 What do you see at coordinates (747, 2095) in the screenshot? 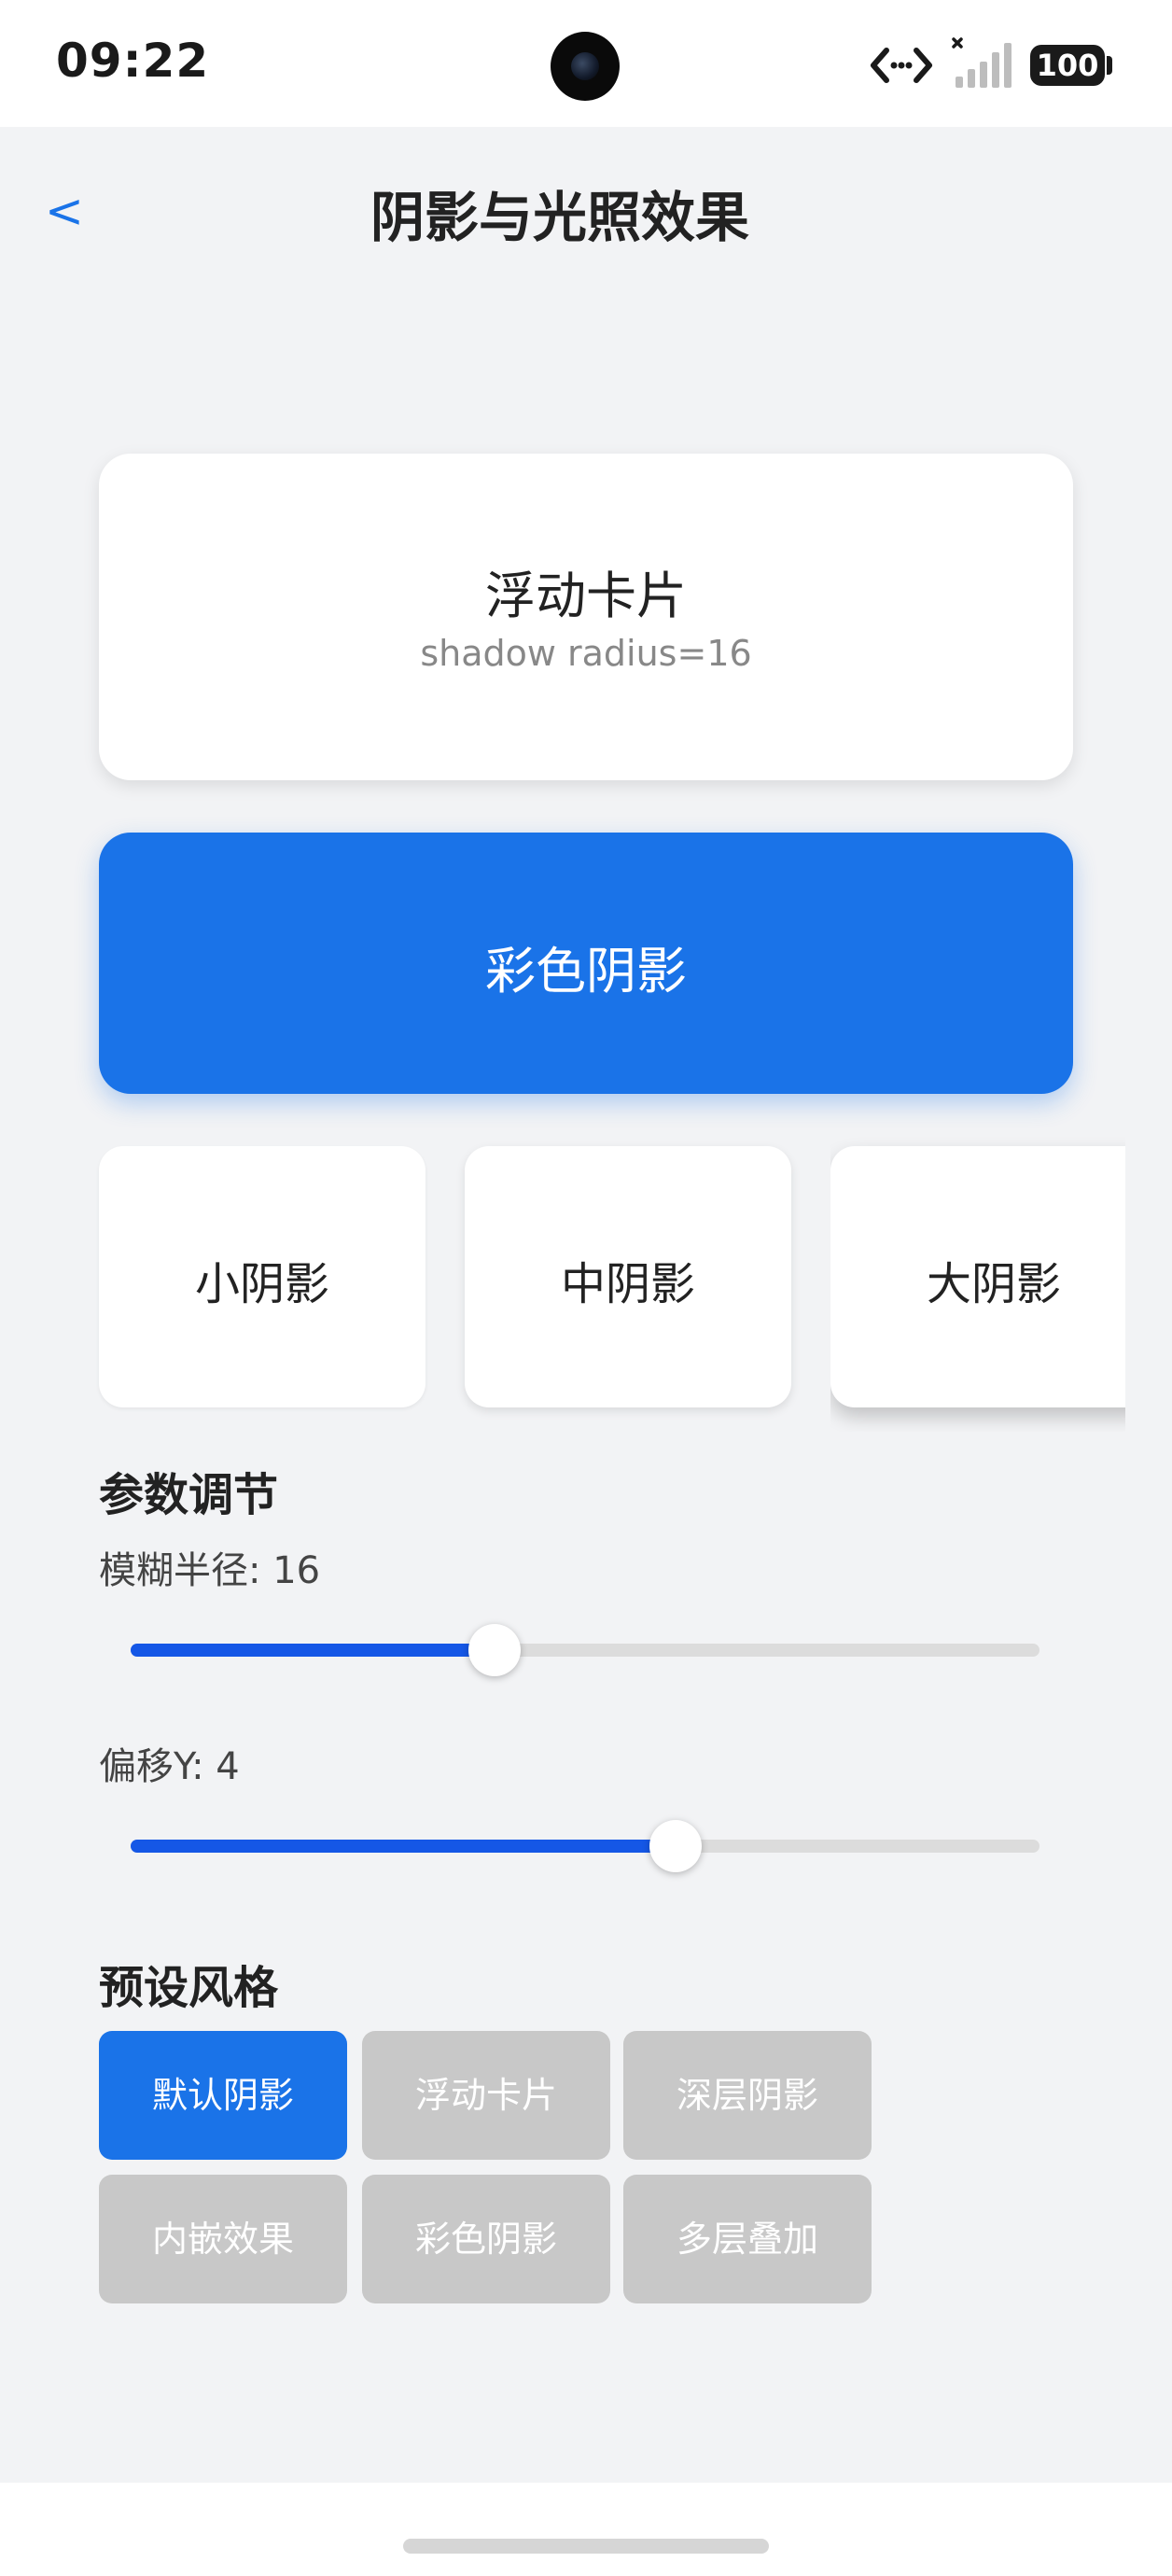
I see `preset-deep-shadow: 深层阴影` at bounding box center [747, 2095].